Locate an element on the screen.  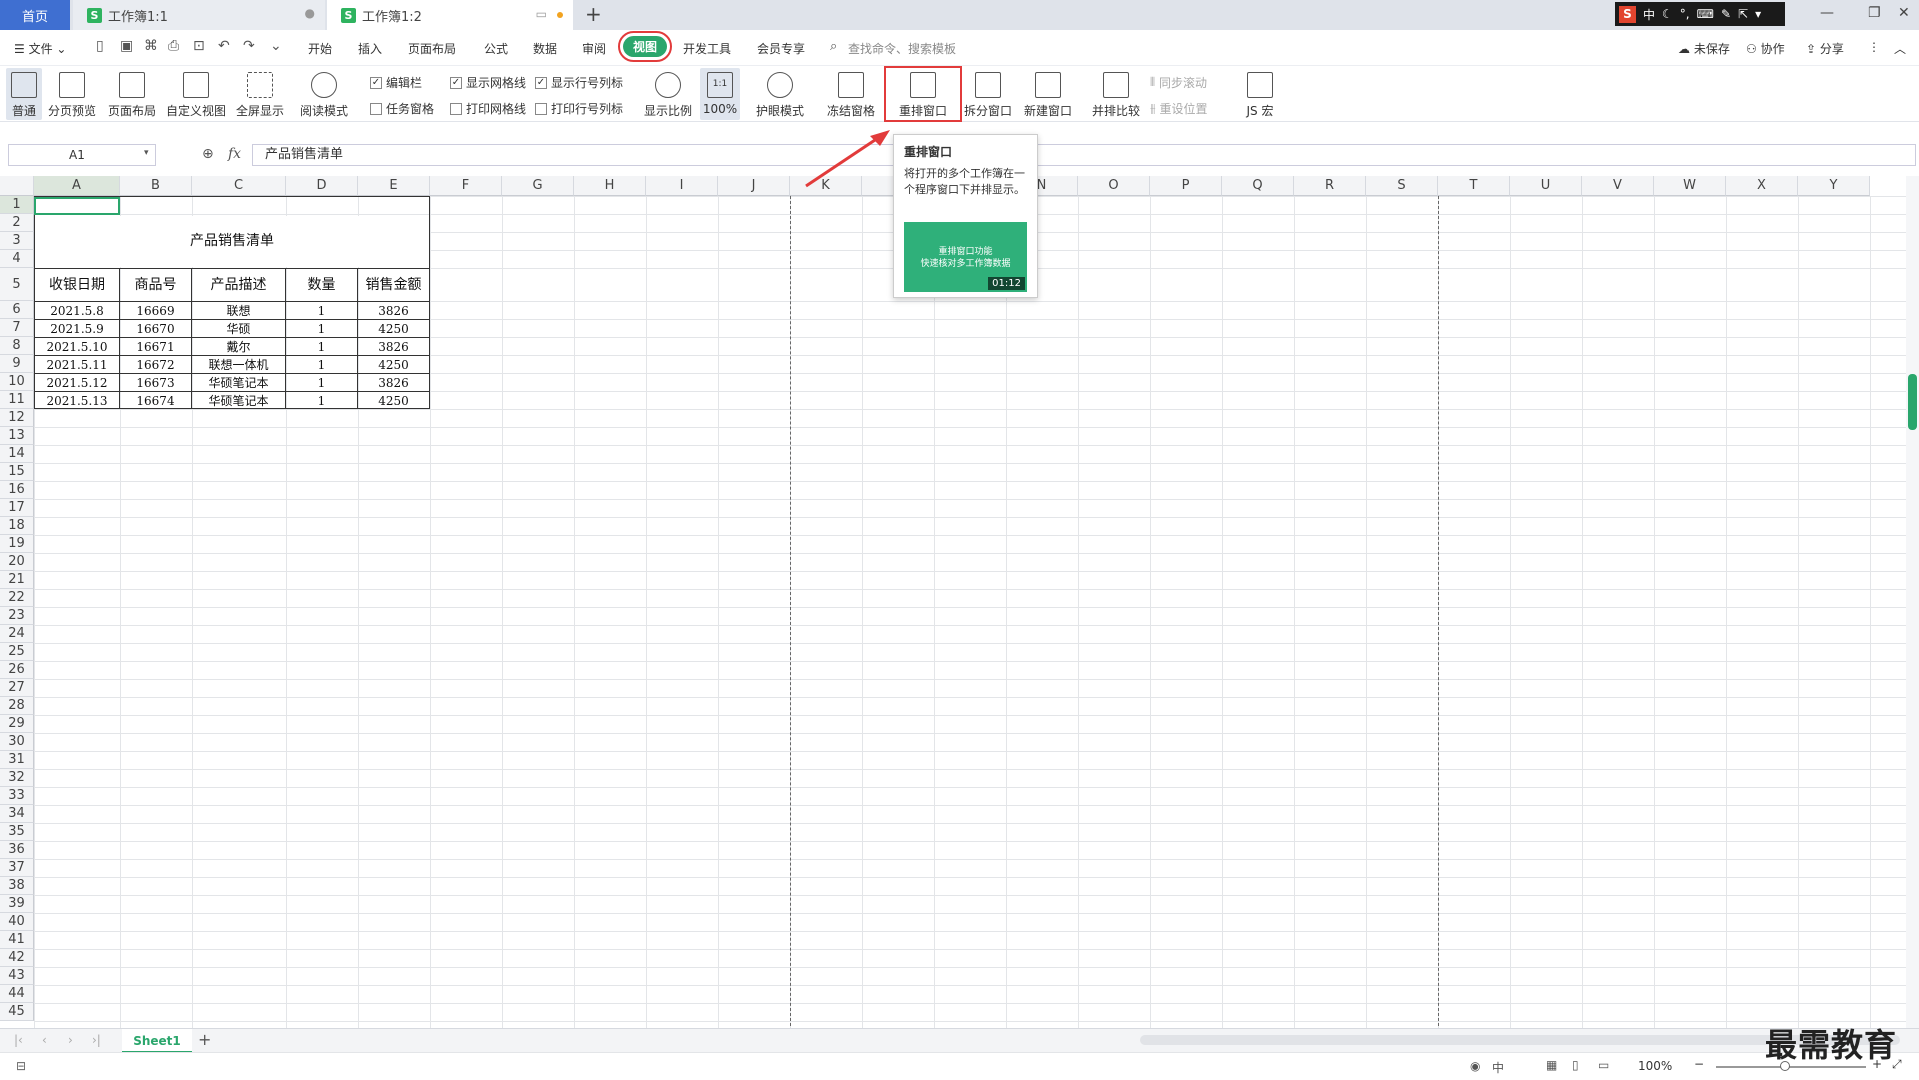
column-header-O: O is located at coordinates (1114, 186).